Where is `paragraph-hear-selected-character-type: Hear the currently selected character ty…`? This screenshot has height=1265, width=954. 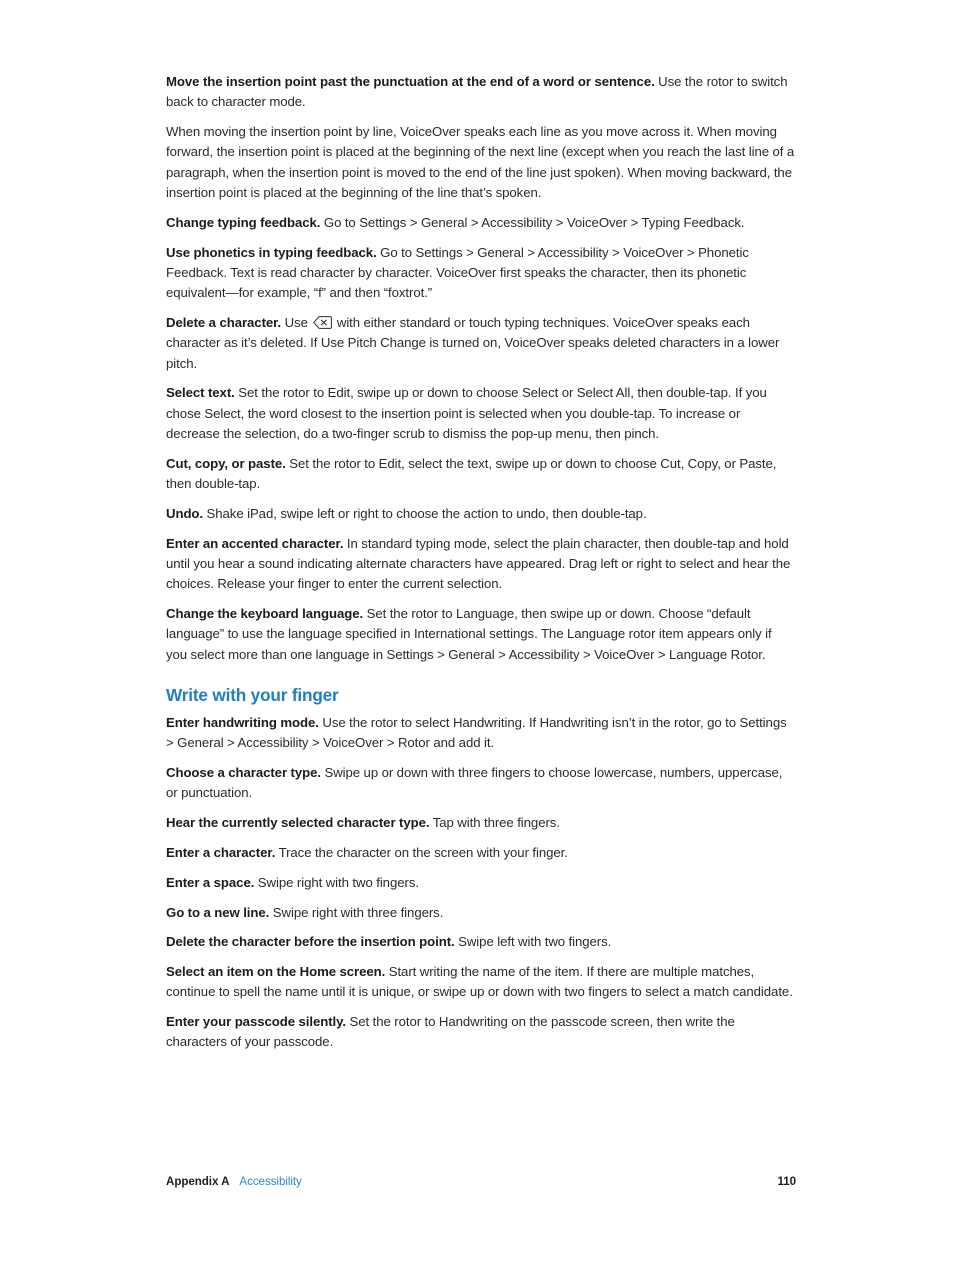
paragraph-hear-selected-character-type: Hear the currently selected character ty… is located at coordinates (481, 823).